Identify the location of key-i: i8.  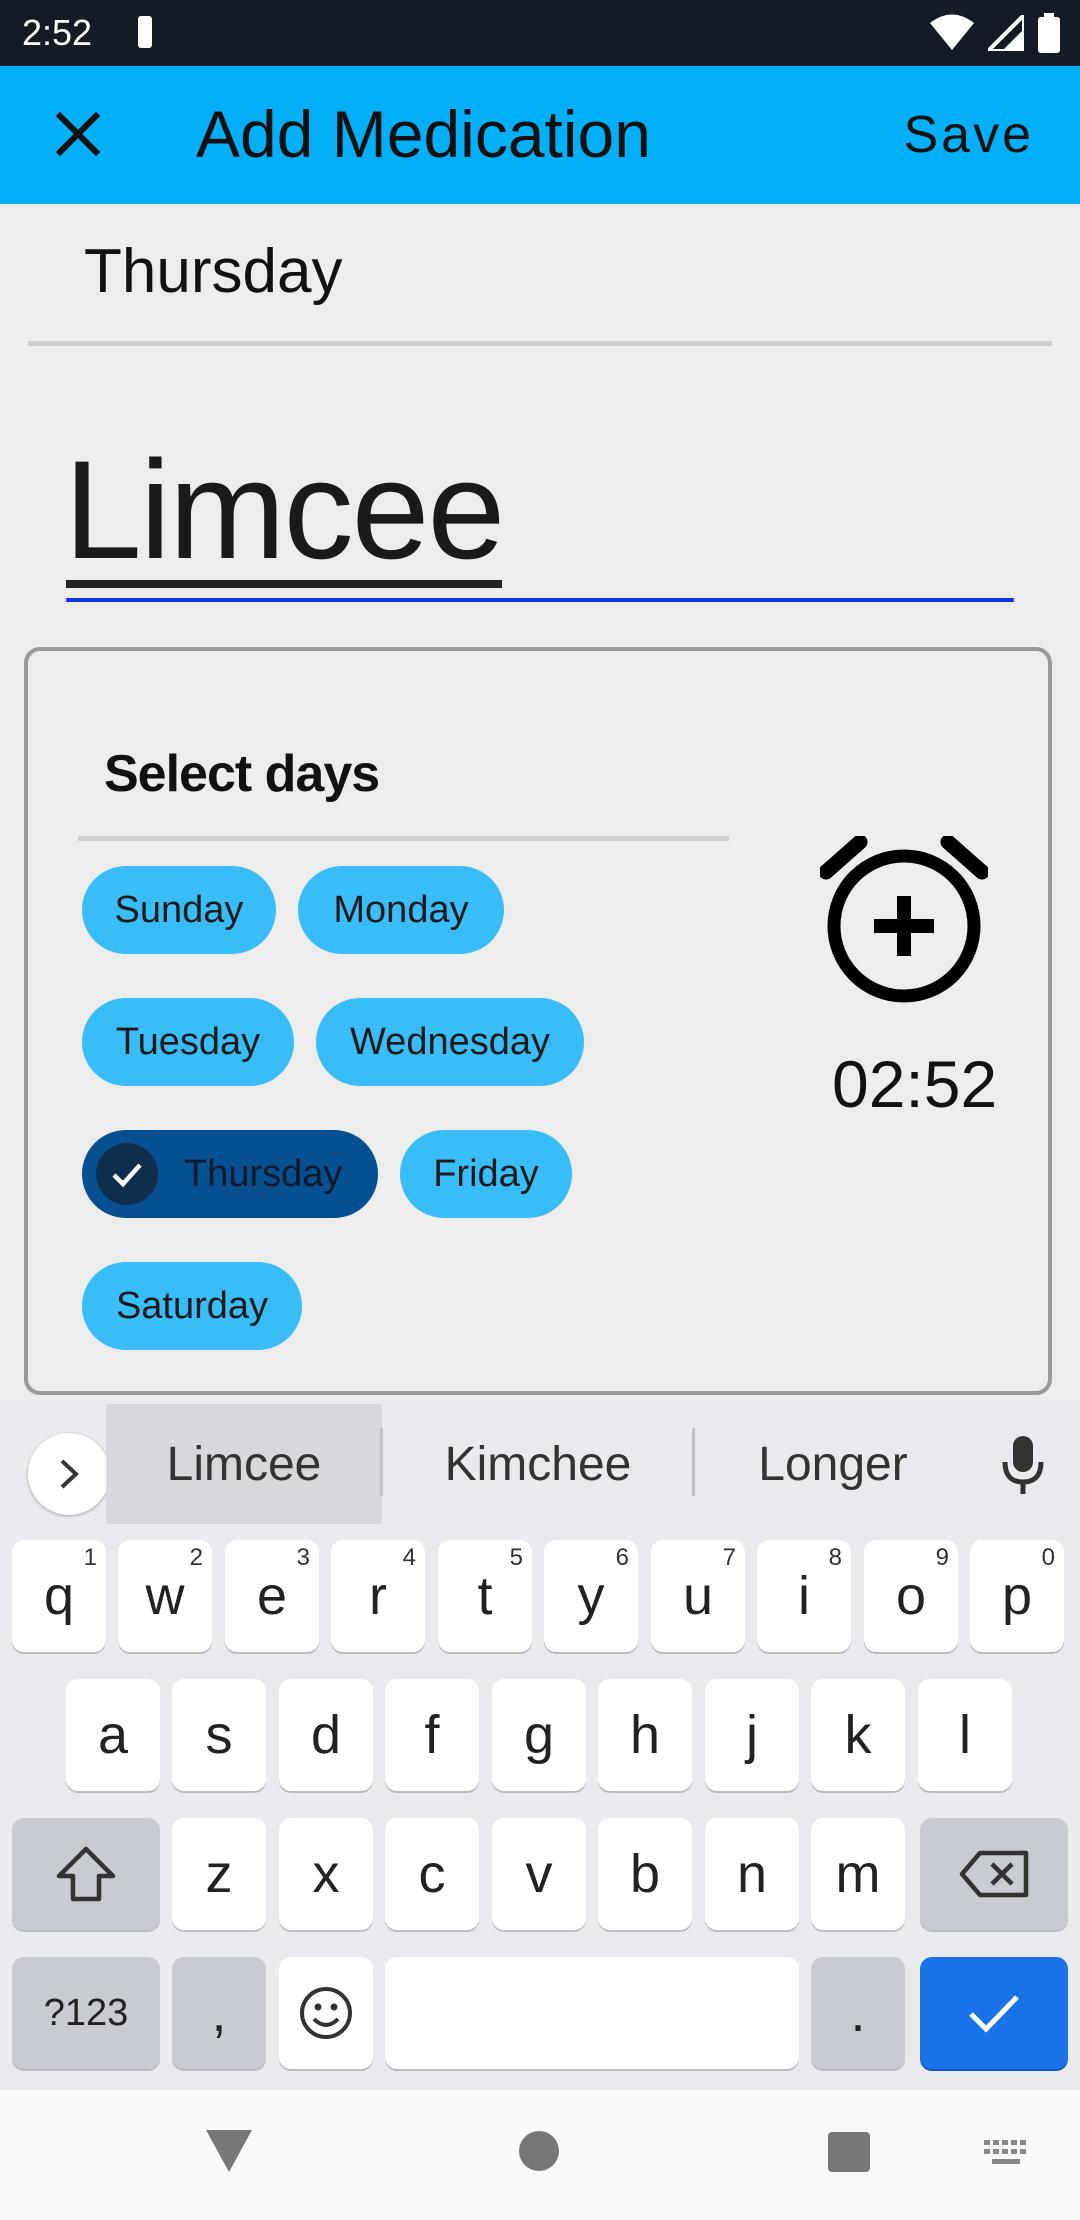
(804, 1596).